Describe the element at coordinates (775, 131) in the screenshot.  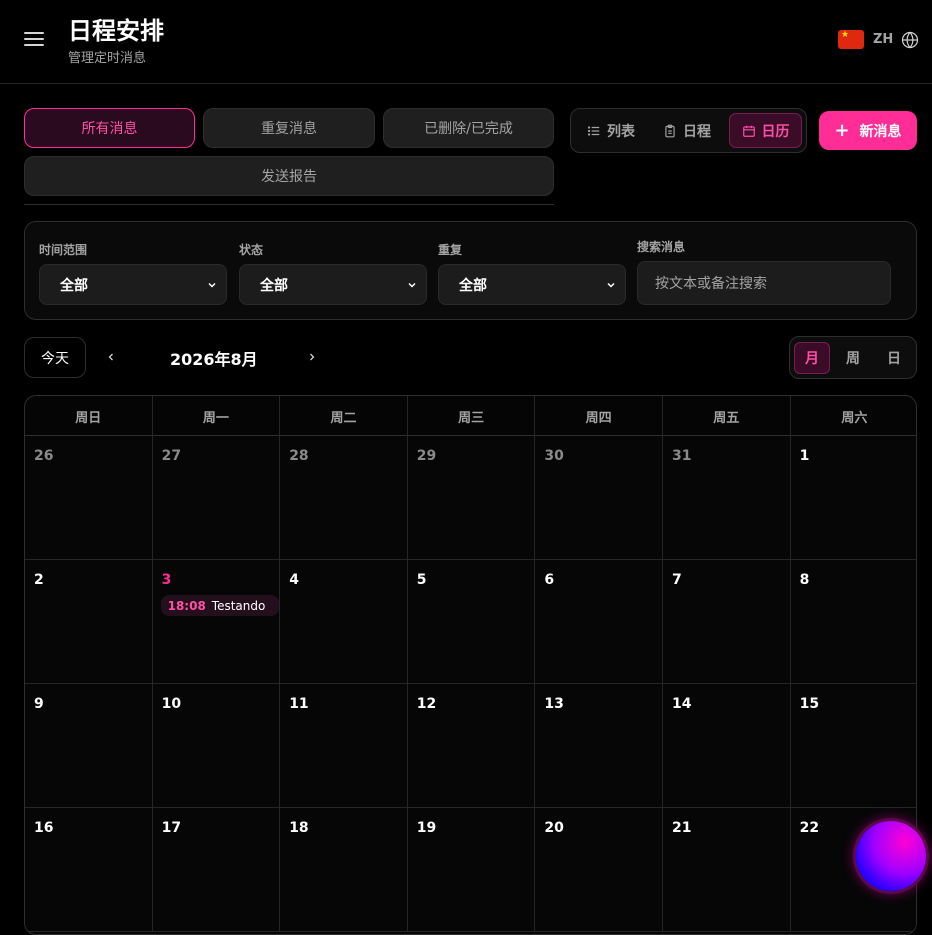
I see `view-calendar-label: 日历` at that location.